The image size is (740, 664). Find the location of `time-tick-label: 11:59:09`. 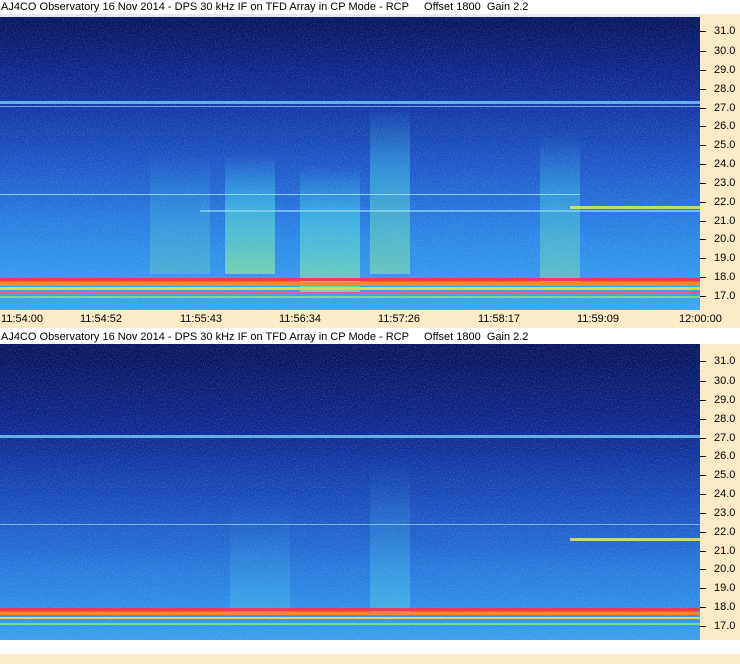

time-tick-label: 11:59:09 is located at coordinates (598, 319).